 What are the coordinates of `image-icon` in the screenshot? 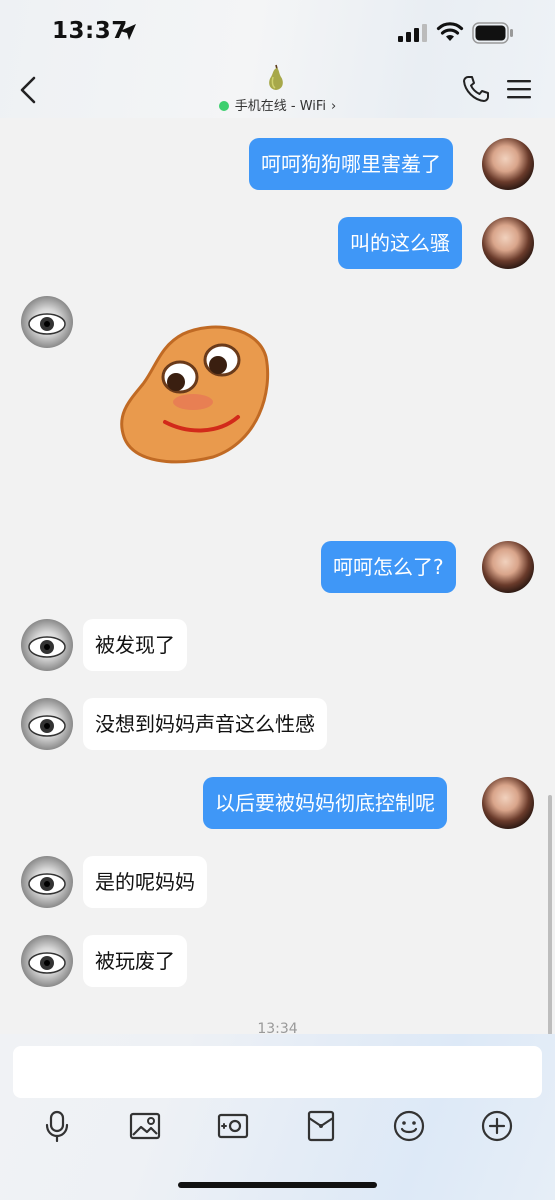 It's located at (145, 1126).